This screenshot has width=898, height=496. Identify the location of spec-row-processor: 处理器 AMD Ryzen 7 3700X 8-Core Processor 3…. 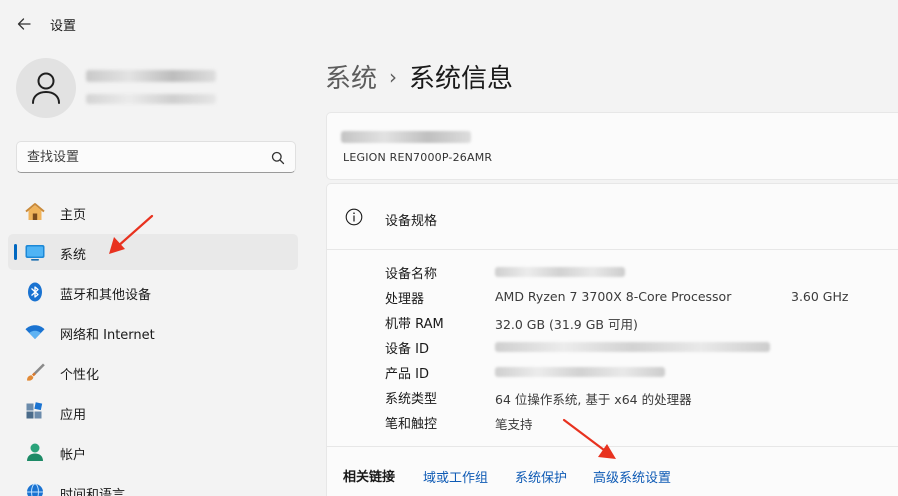
(612, 296).